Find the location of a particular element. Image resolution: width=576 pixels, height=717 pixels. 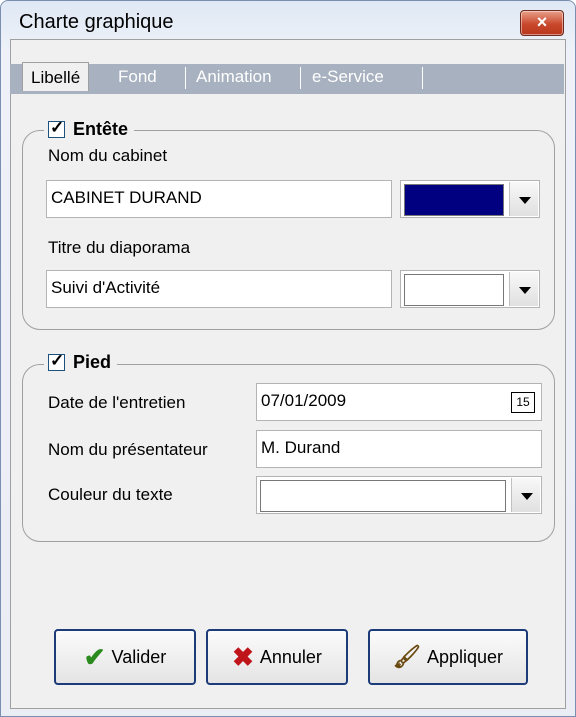

brush-icon: 🖌 is located at coordinates (407, 656).